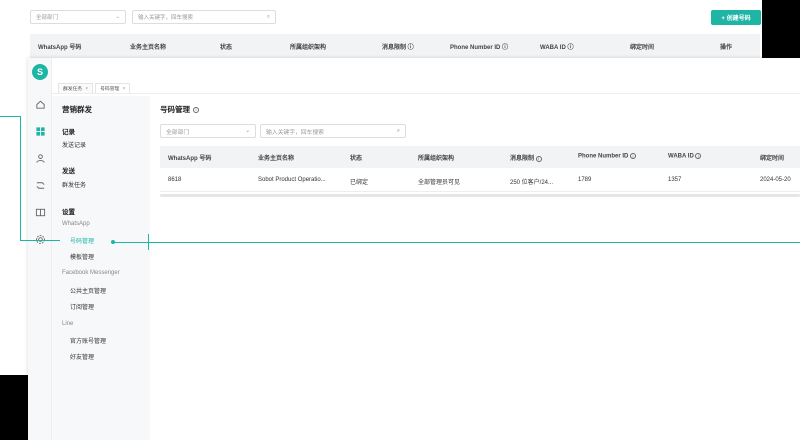 The height and width of the screenshot is (440, 800). Describe the element at coordinates (47, 18) in the screenshot. I see `background-dept-select-label: 全部部门` at that location.